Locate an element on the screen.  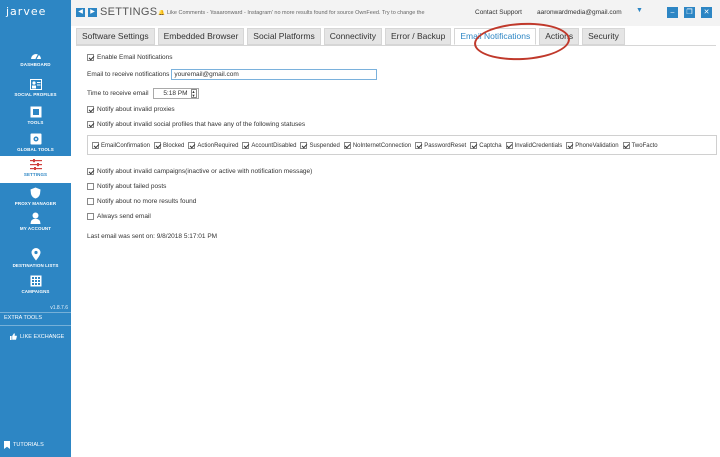
account-dropdown-icon: ▼ is located at coordinates (639, 10).